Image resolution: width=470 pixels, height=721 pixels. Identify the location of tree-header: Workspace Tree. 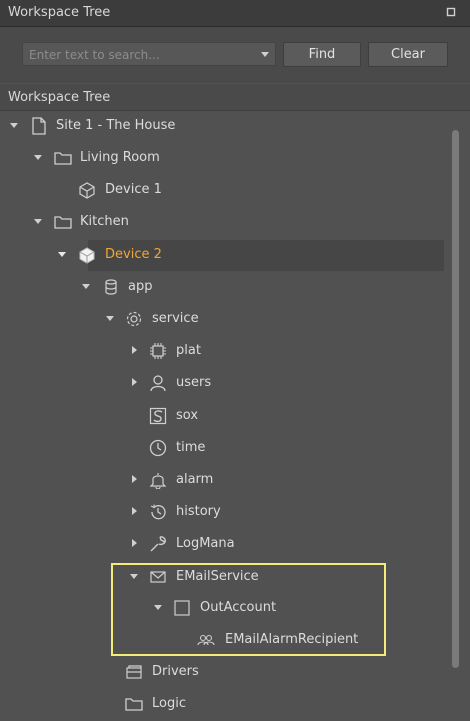
(235, 97).